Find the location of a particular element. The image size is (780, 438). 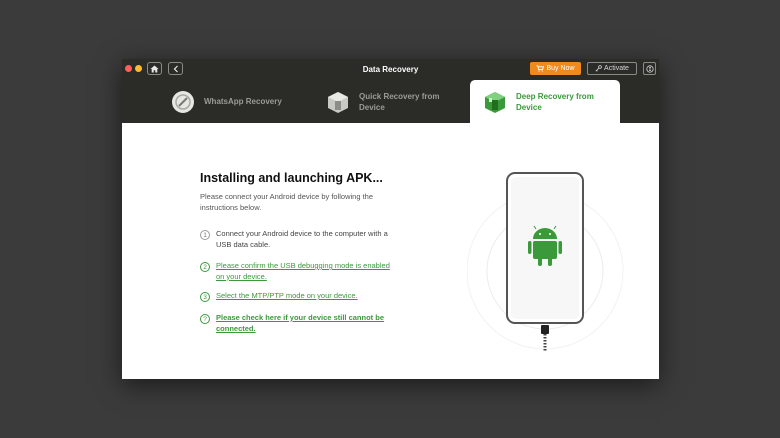

menu-button is located at coordinates (649, 68).